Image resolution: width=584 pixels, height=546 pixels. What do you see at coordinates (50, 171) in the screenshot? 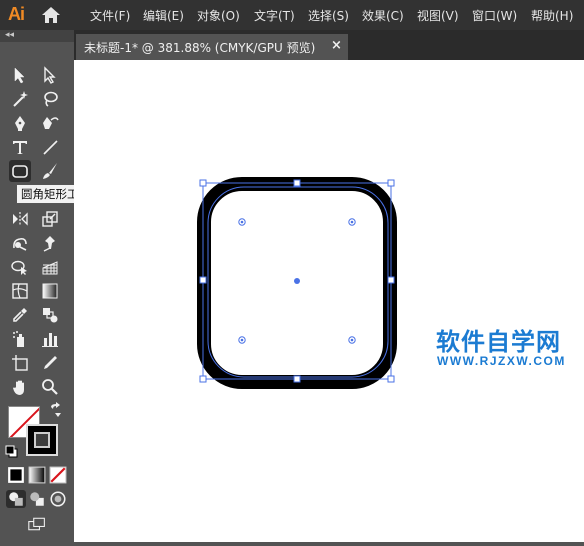
I see `paintbrush-tool-icon` at bounding box center [50, 171].